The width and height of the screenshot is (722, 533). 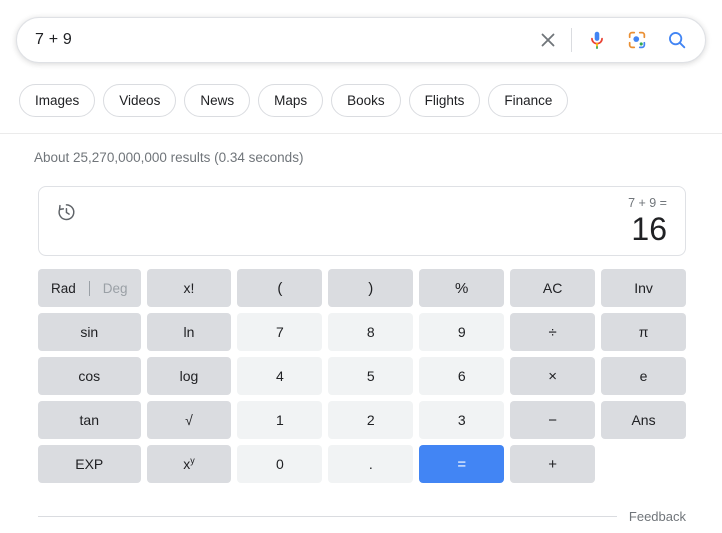 I want to click on key-5: 5, so click(x=371, y=376).